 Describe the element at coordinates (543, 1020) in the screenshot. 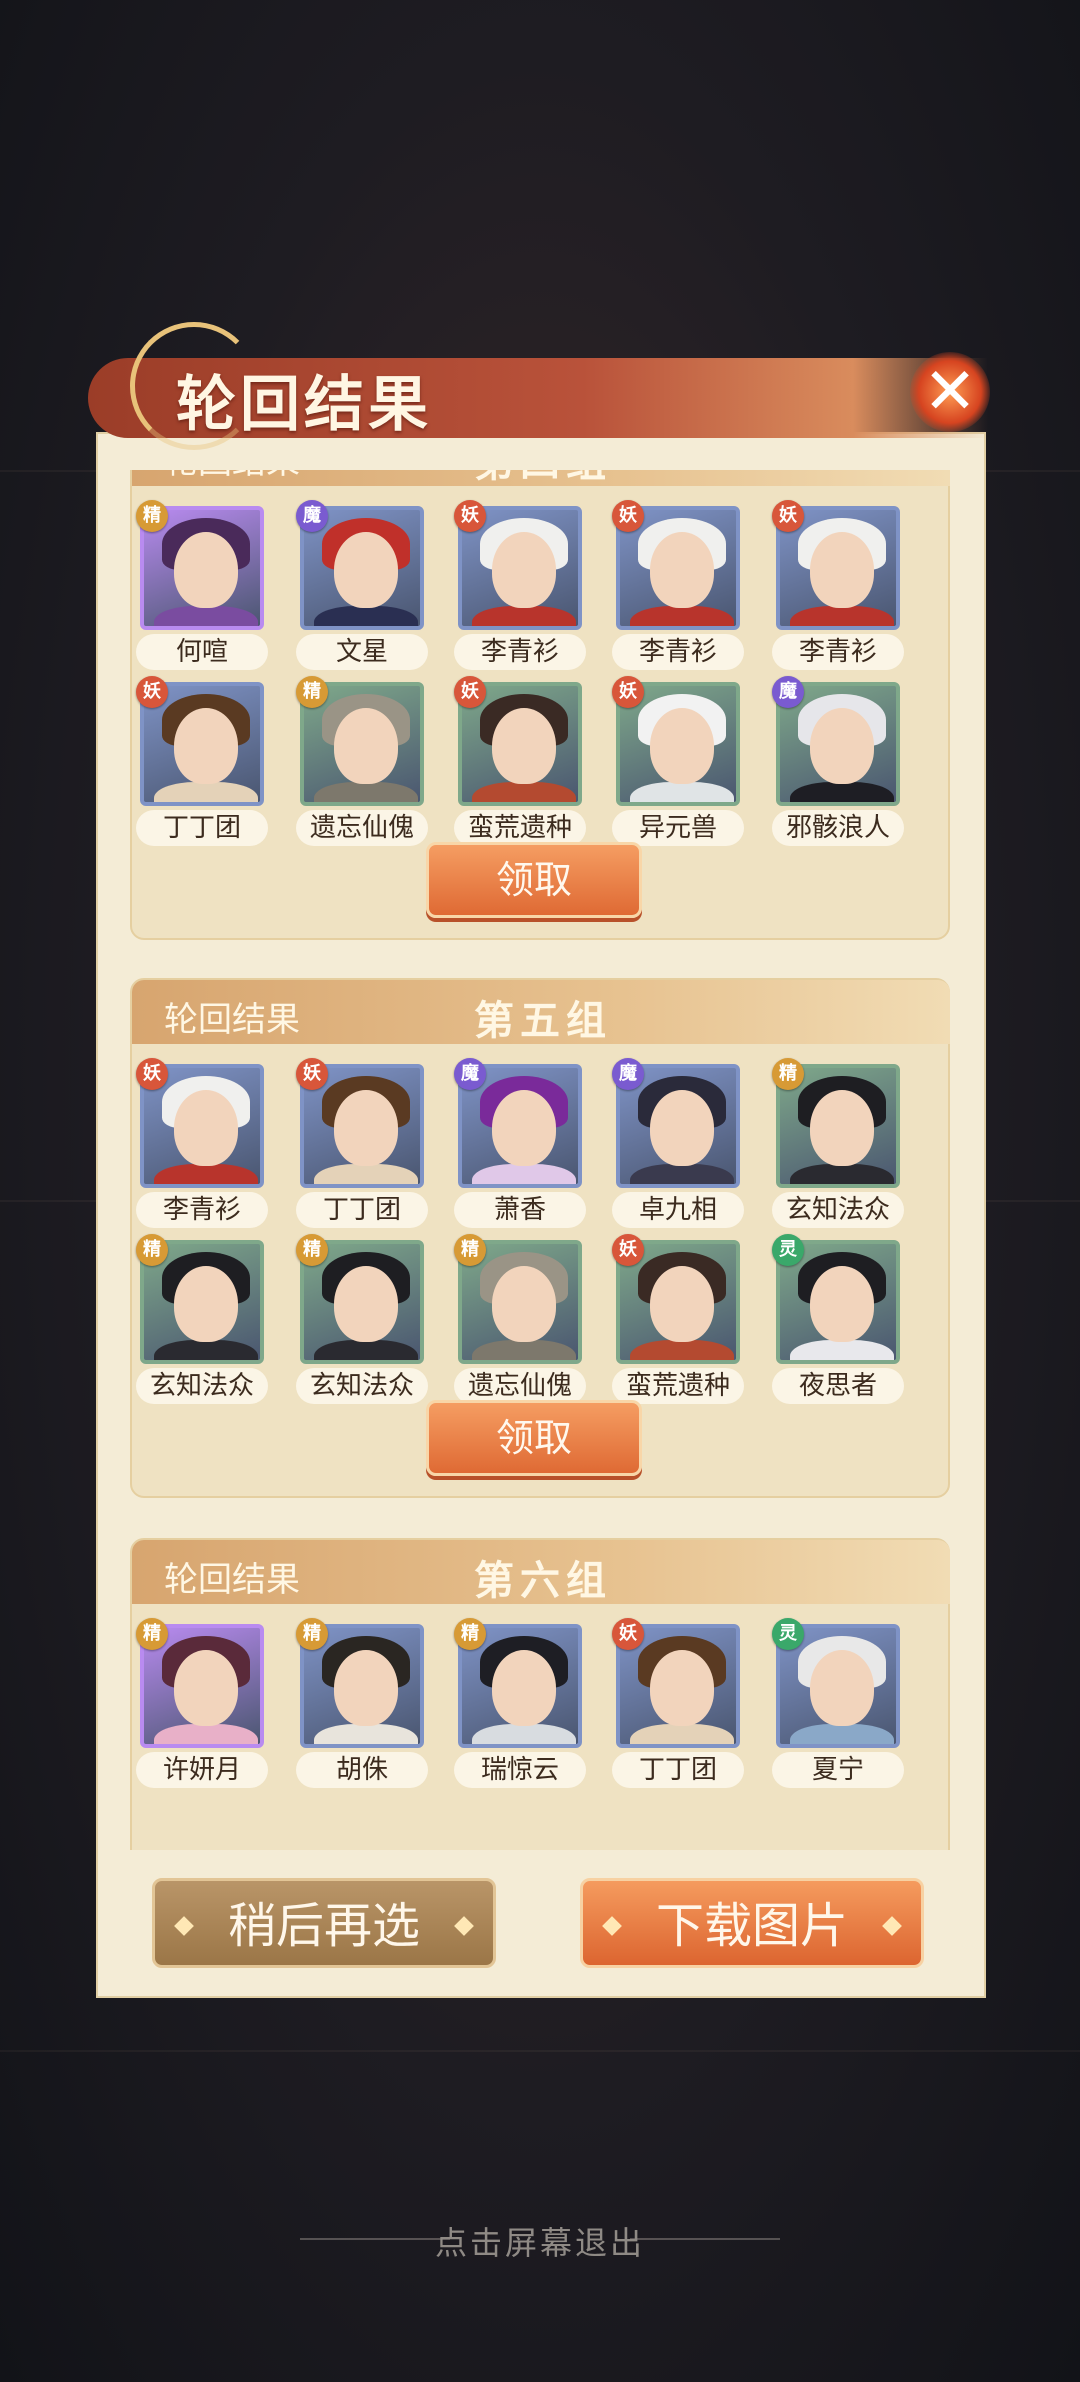

I see `group-name: 第五组` at that location.